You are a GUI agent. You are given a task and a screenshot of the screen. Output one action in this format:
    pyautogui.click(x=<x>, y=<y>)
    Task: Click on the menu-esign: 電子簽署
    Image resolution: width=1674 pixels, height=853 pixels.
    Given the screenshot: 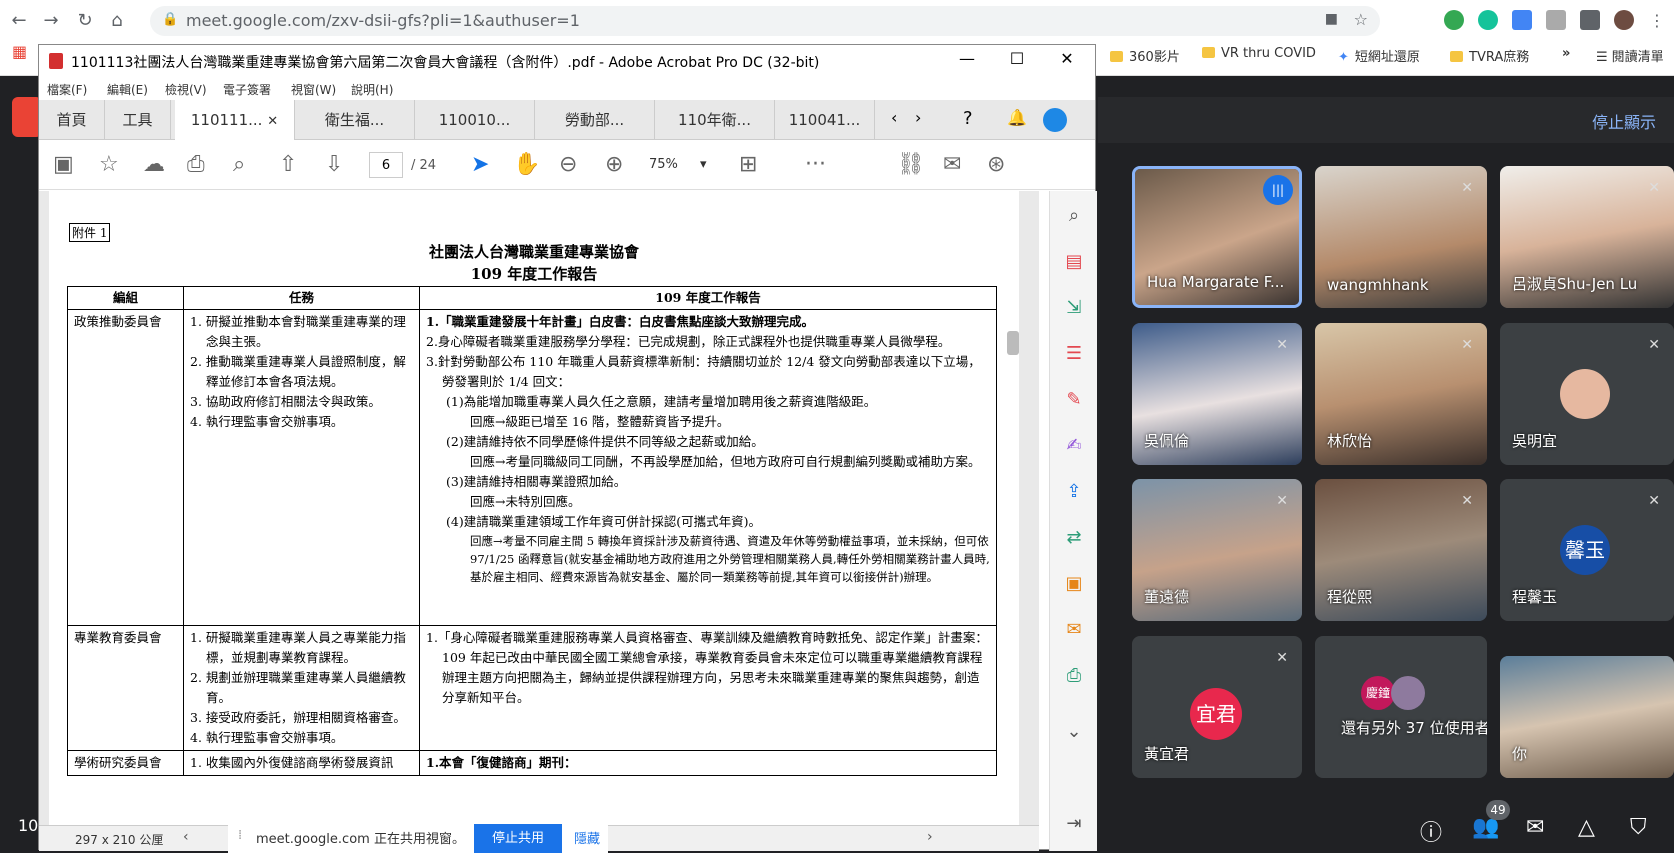 What is the action you would take?
    pyautogui.click(x=247, y=89)
    